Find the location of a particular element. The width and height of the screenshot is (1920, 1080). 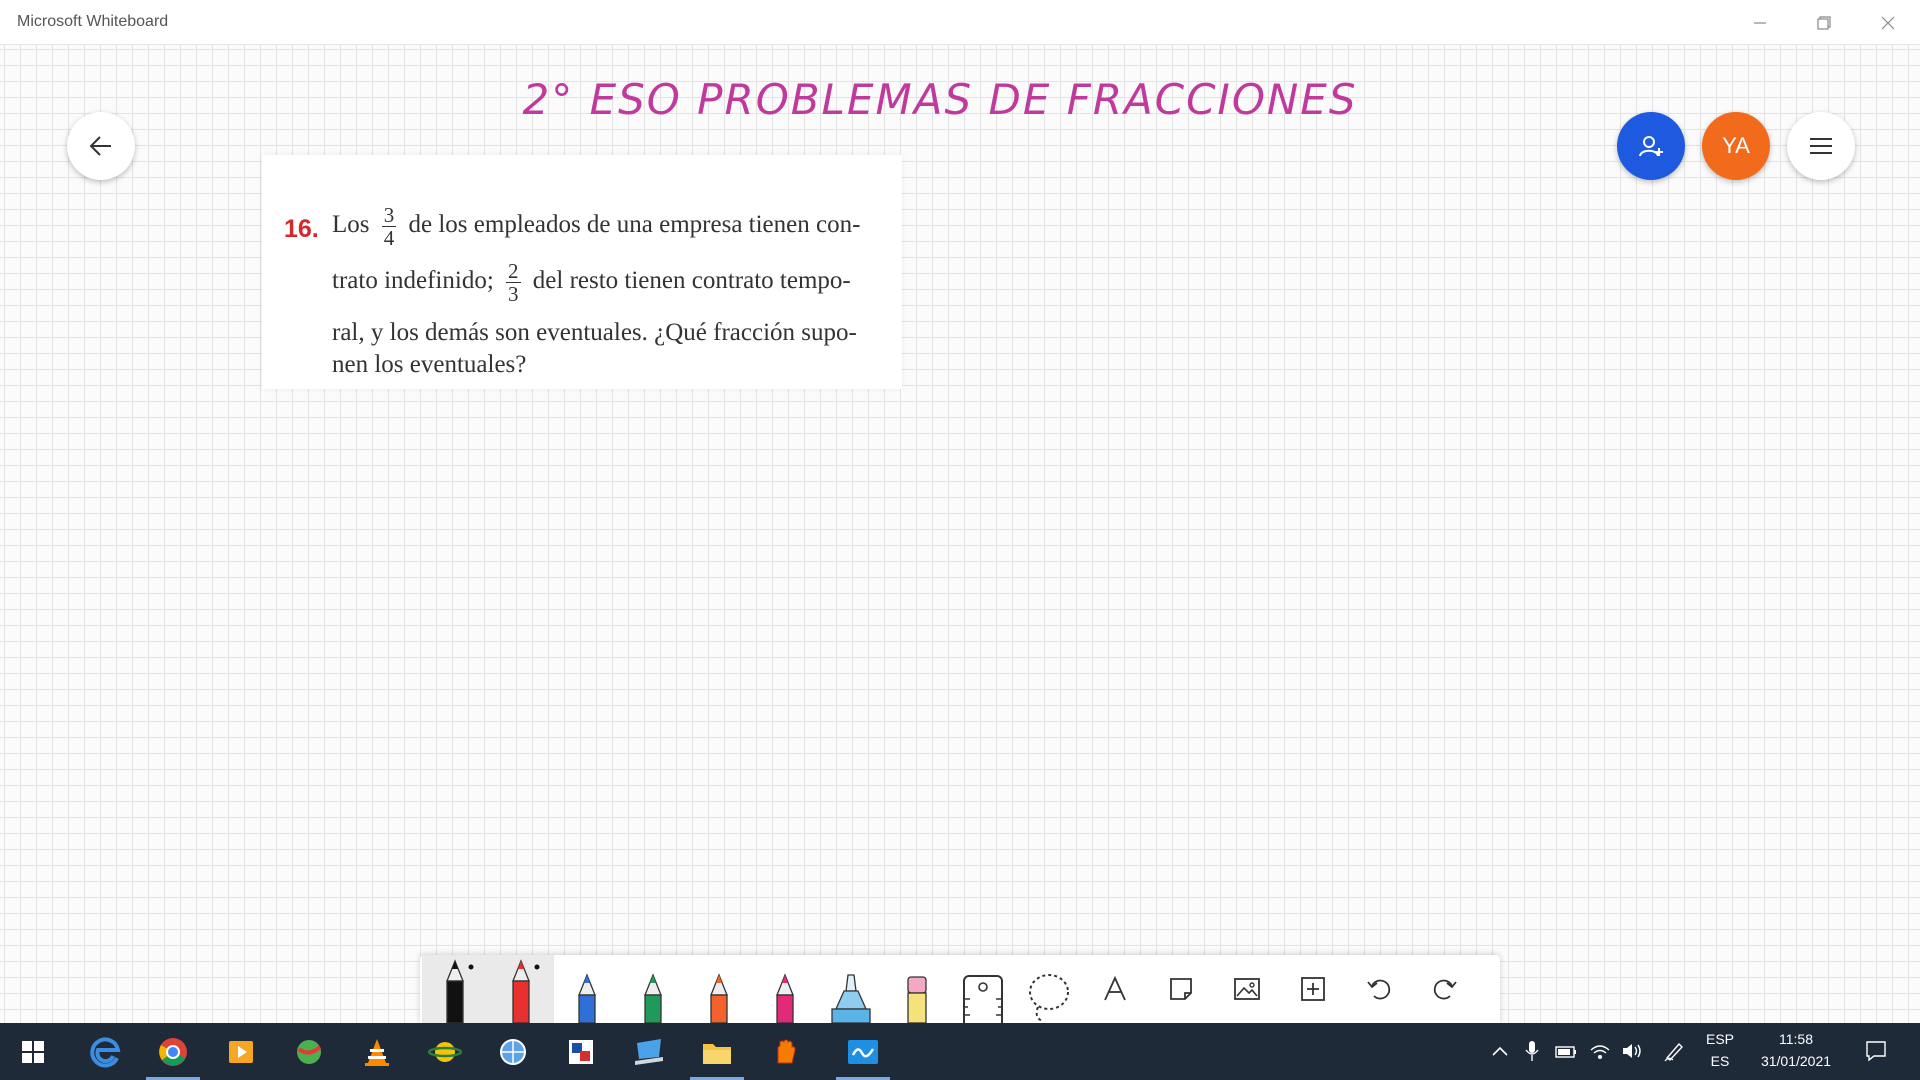

taskbar-edge is located at coordinates (105, 1051).